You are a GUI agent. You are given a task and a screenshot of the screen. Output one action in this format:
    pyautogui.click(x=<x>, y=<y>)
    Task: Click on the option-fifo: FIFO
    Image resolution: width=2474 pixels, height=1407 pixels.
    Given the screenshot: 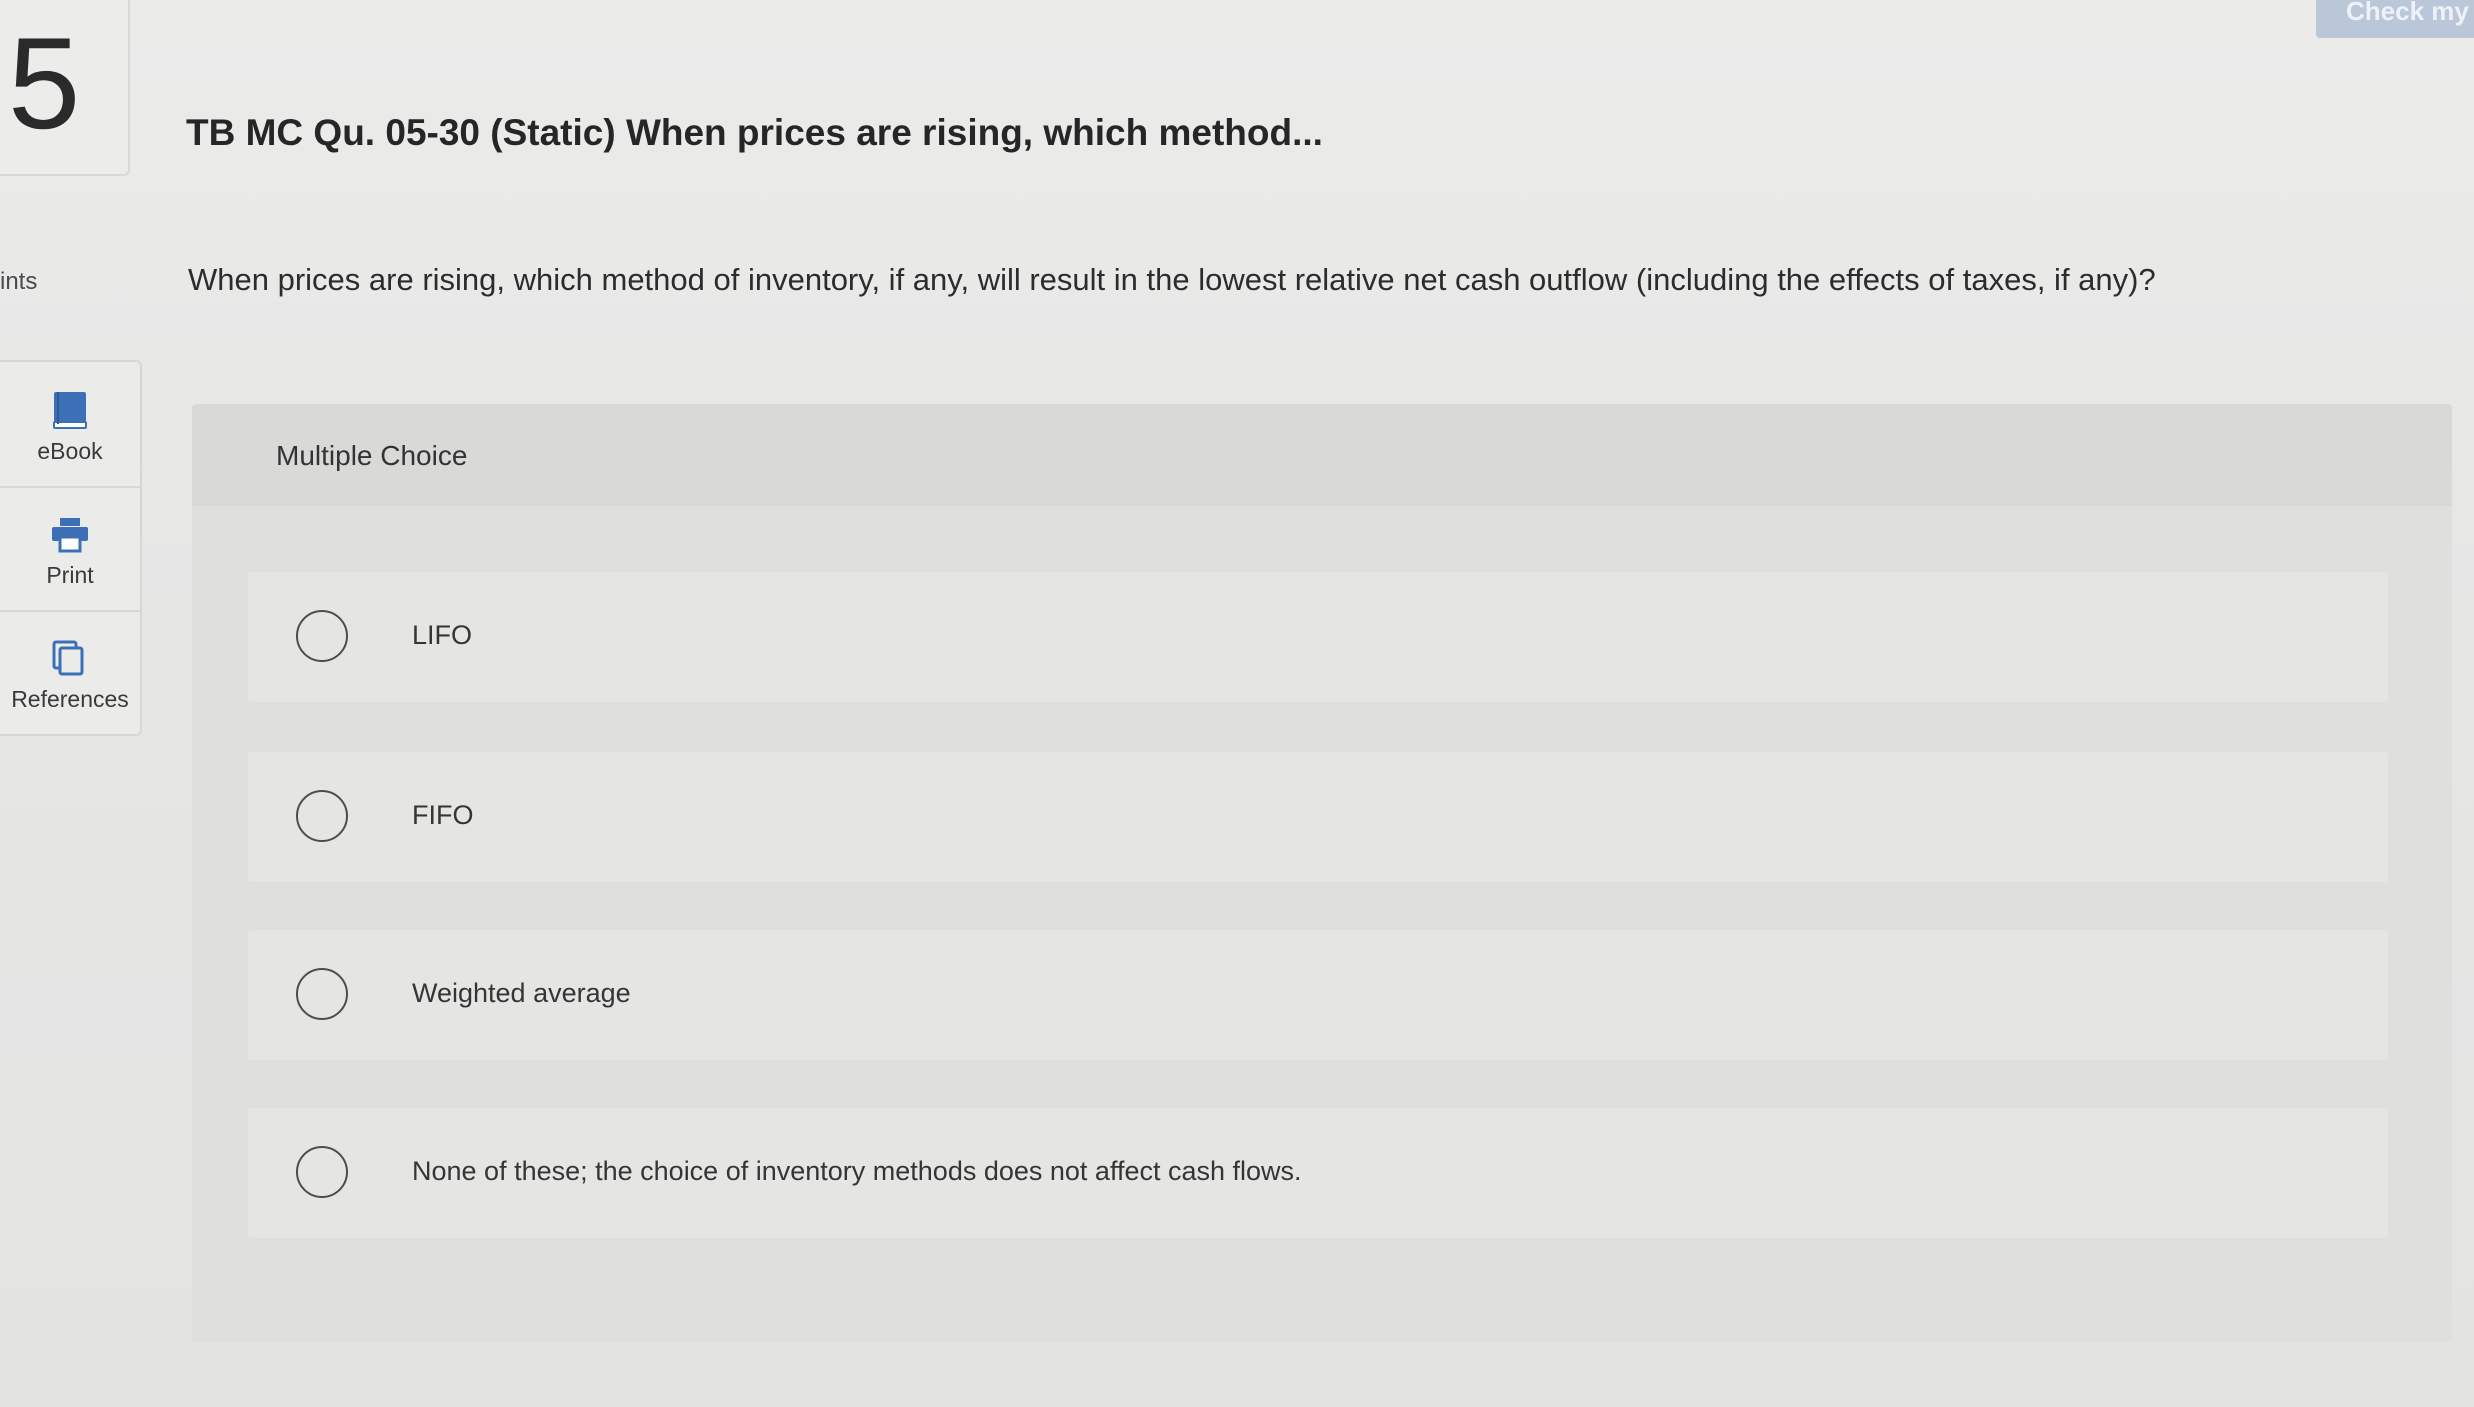 What is the action you would take?
    pyautogui.click(x=1318, y=817)
    